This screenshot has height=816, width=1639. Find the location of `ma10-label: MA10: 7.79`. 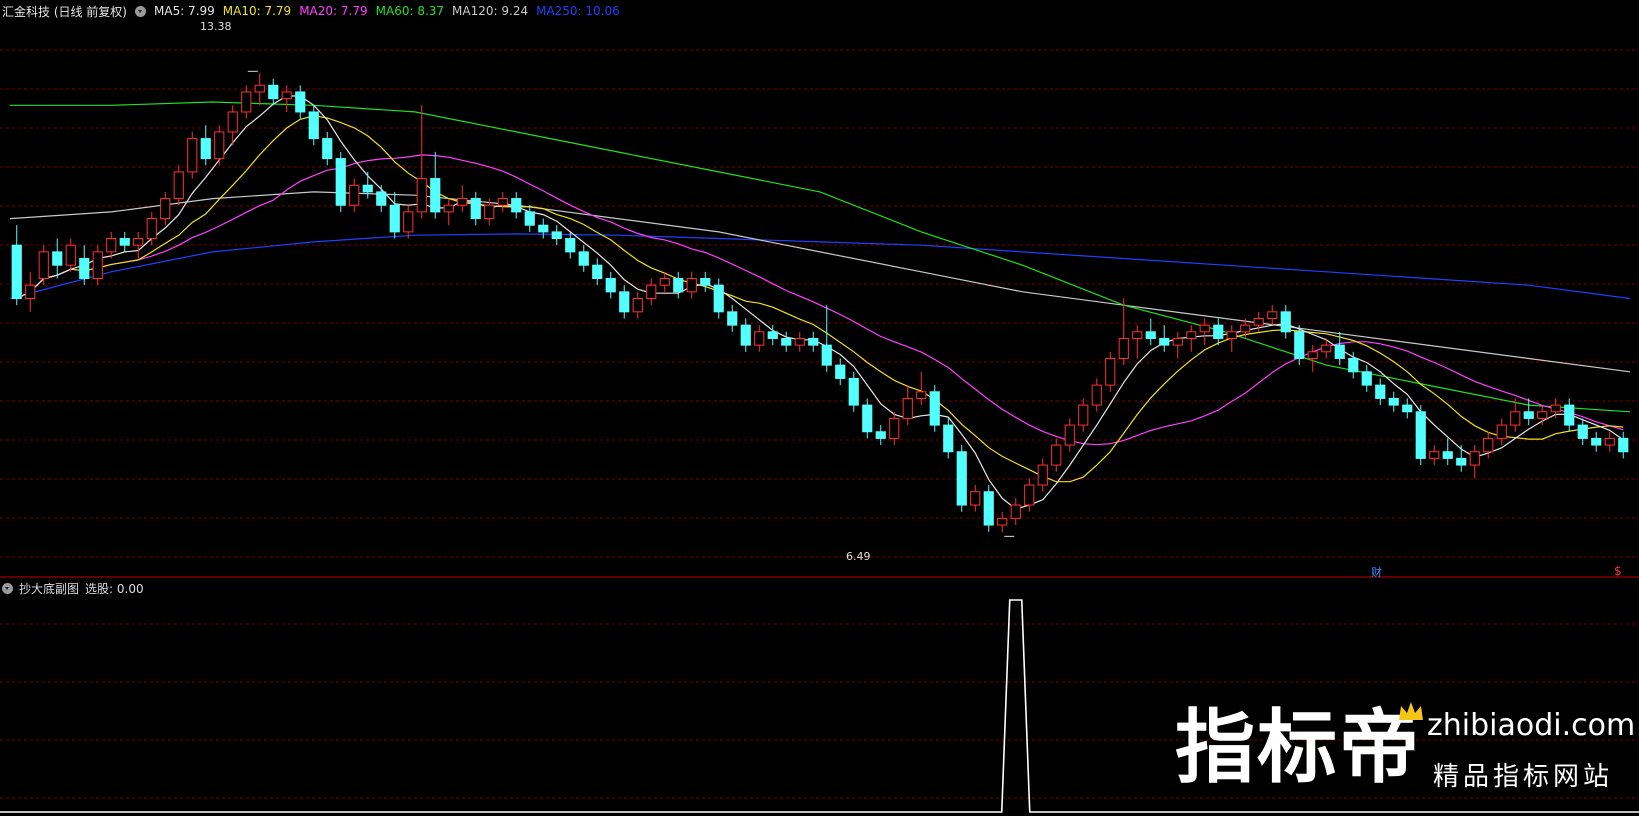

ma10-label: MA10: 7.79 is located at coordinates (257, 11).